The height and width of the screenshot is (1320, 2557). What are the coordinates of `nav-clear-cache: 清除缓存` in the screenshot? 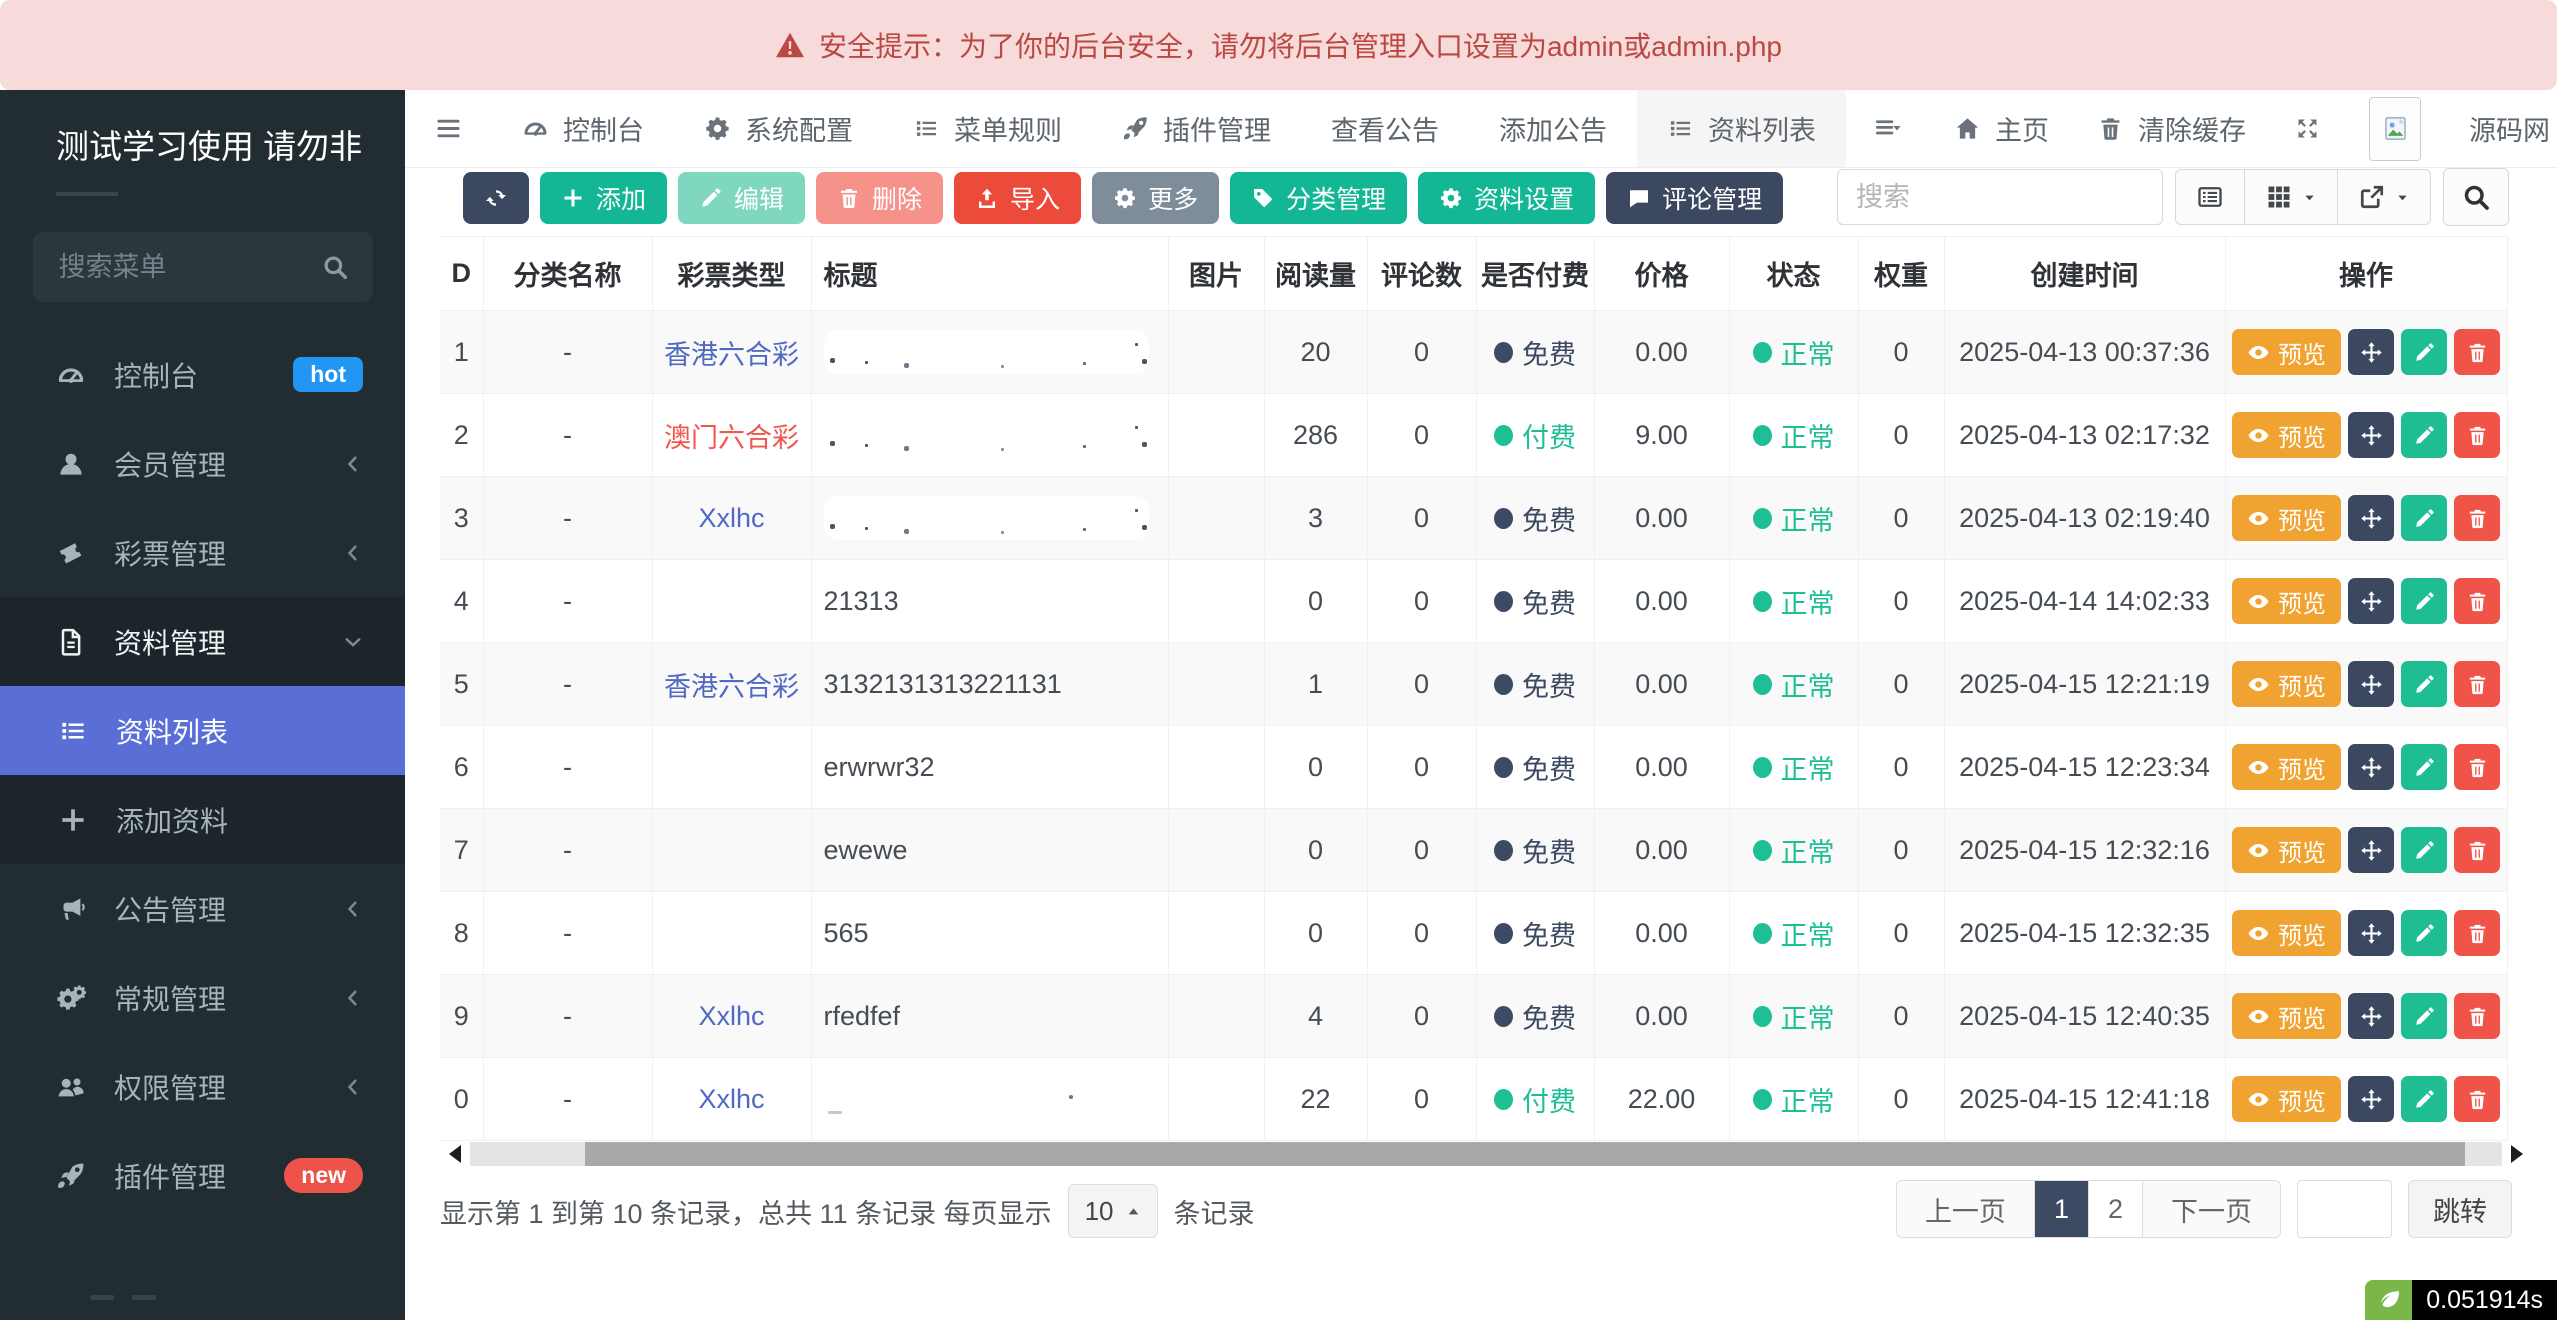 It's located at (2171, 128).